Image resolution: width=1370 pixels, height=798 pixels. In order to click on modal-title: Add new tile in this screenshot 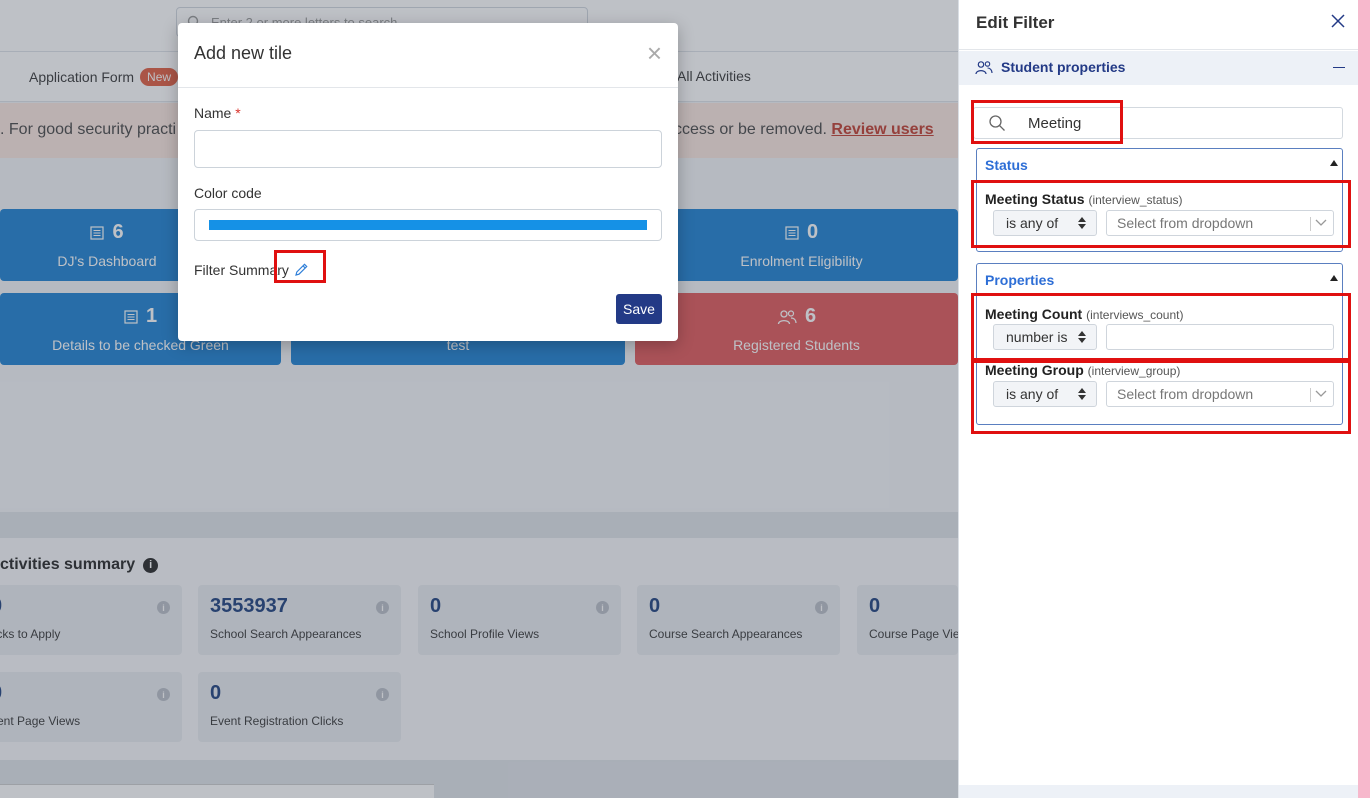, I will do `click(243, 53)`.